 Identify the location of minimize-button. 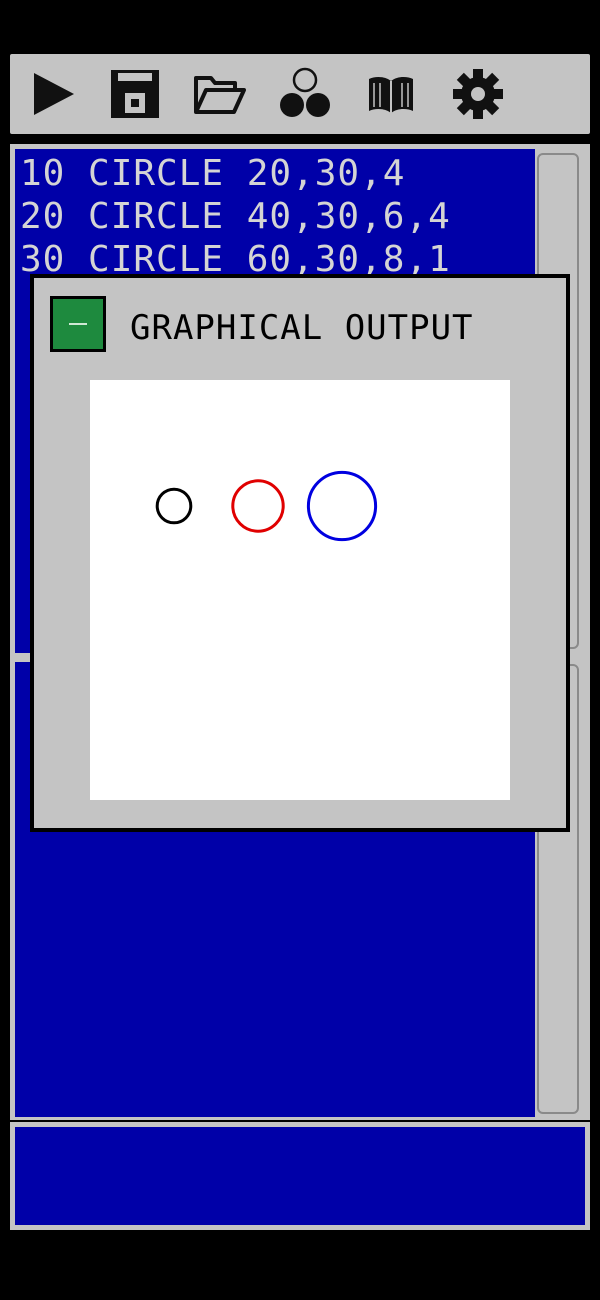
(78, 324).